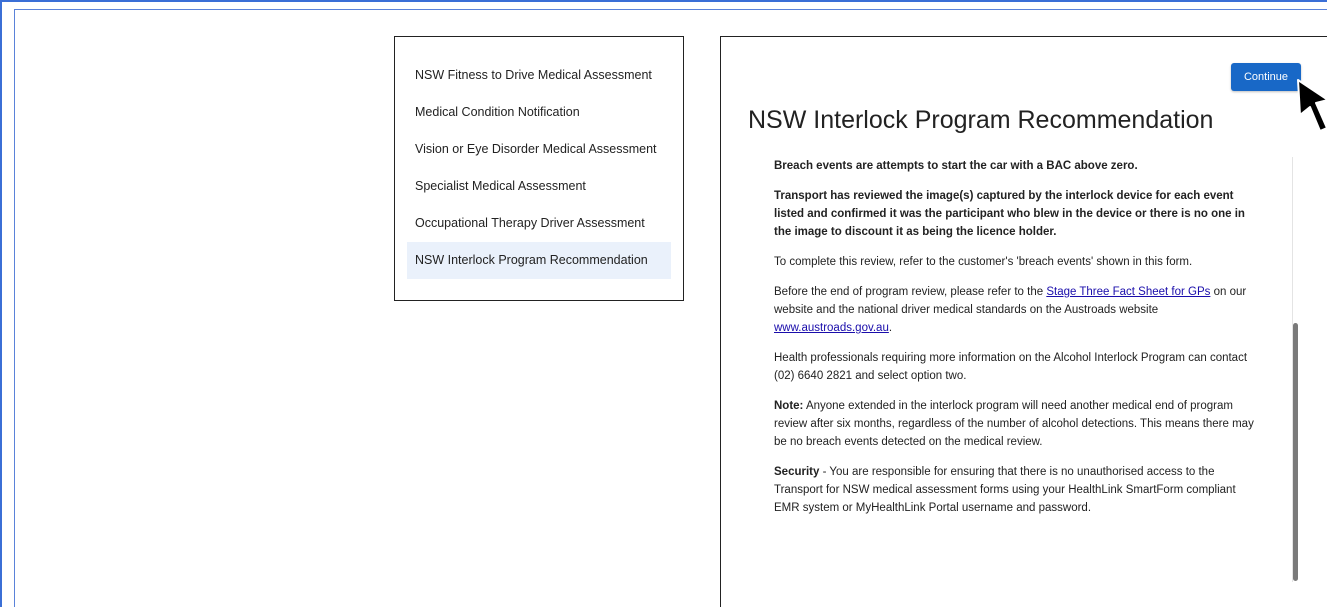  I want to click on continue-button: Continue, so click(1266, 77).